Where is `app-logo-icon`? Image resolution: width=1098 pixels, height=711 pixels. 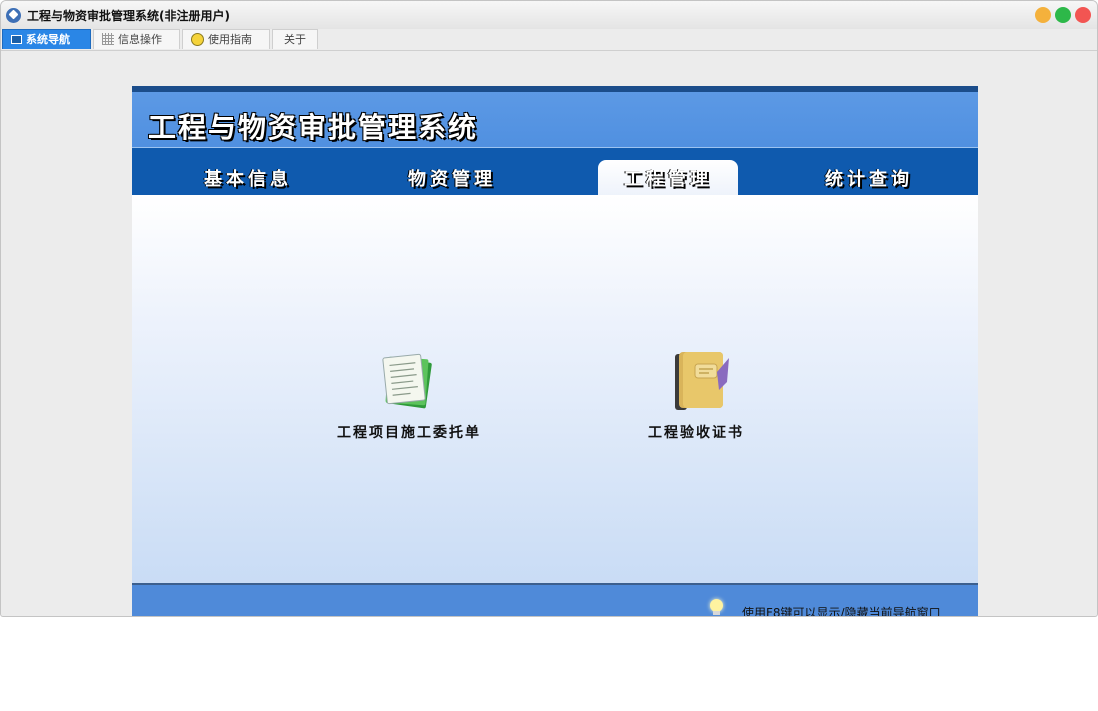
app-logo-icon is located at coordinates (13, 15).